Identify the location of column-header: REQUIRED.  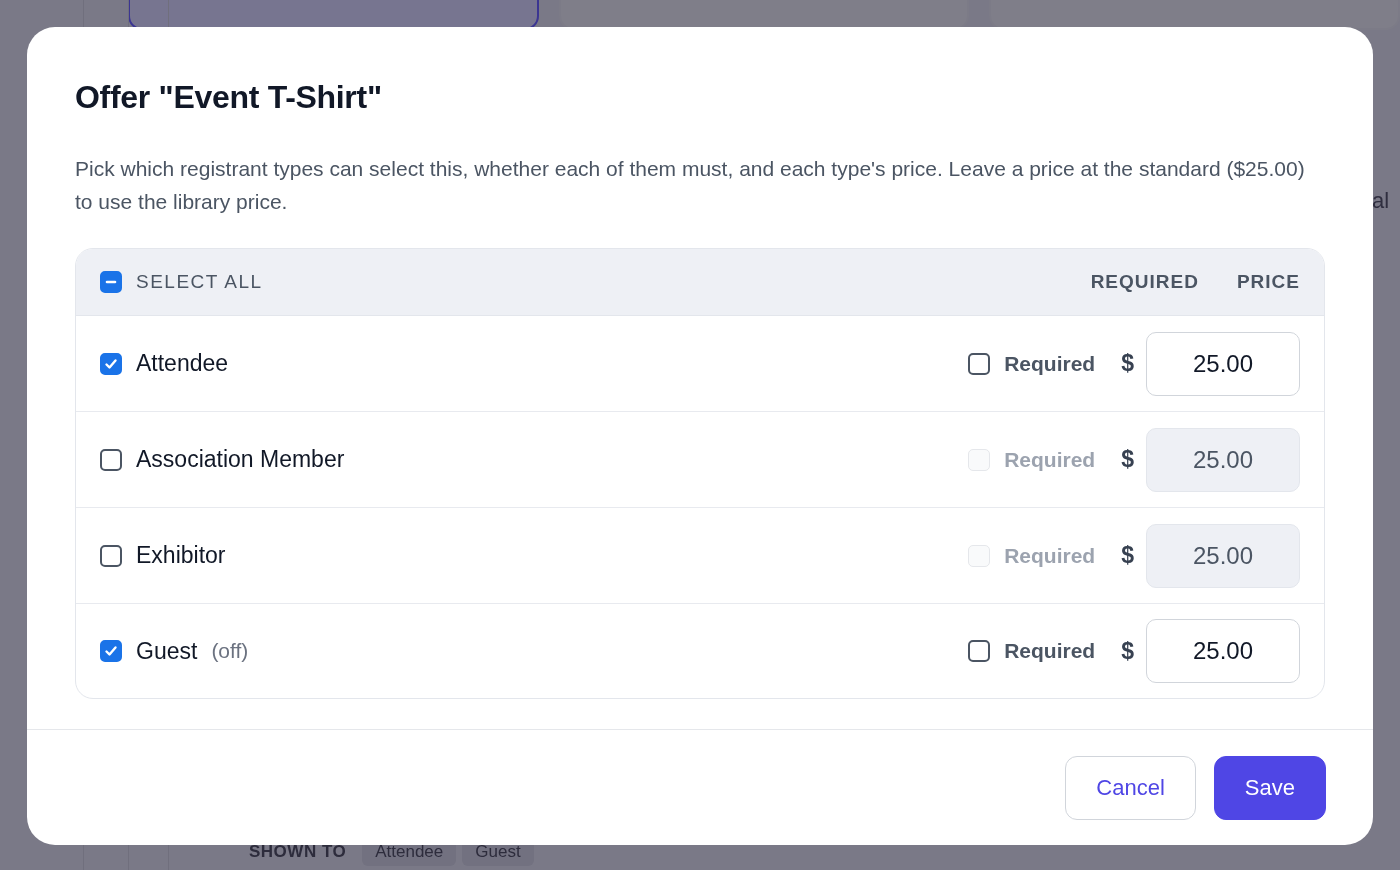
(1144, 282).